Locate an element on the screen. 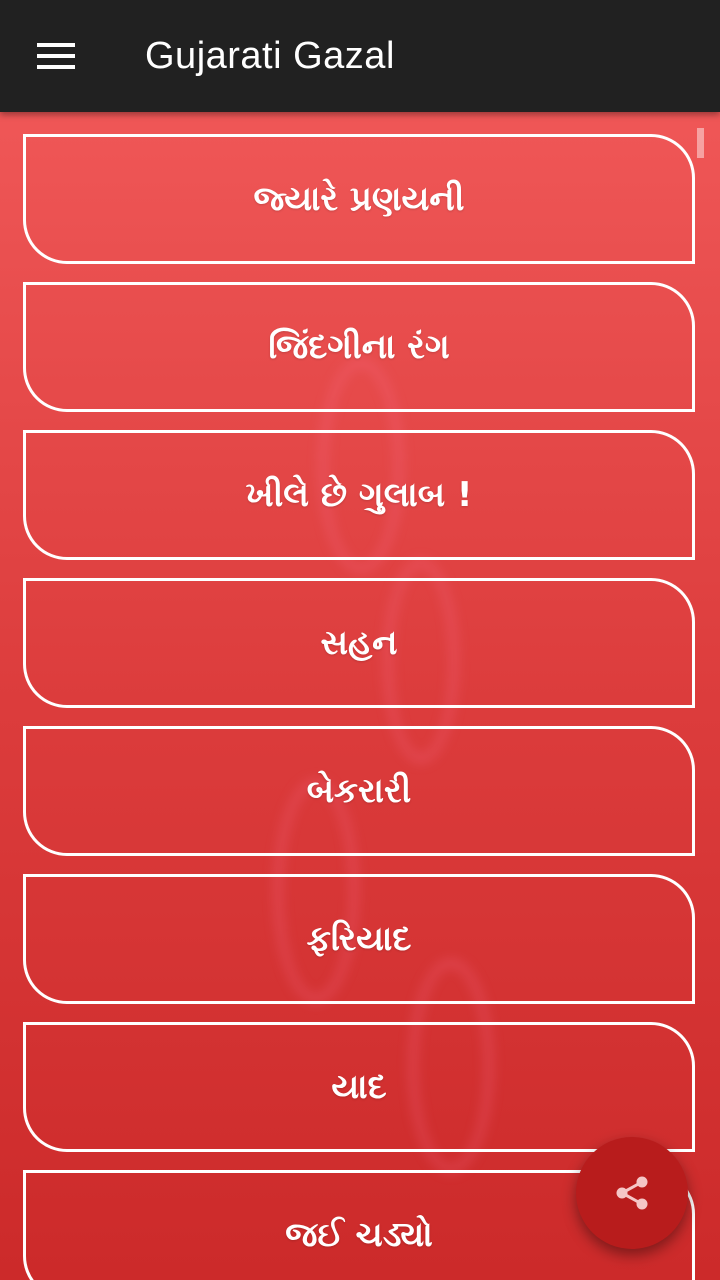  list-item-label: જ્યારે પ્રણયની is located at coordinates (359, 199).